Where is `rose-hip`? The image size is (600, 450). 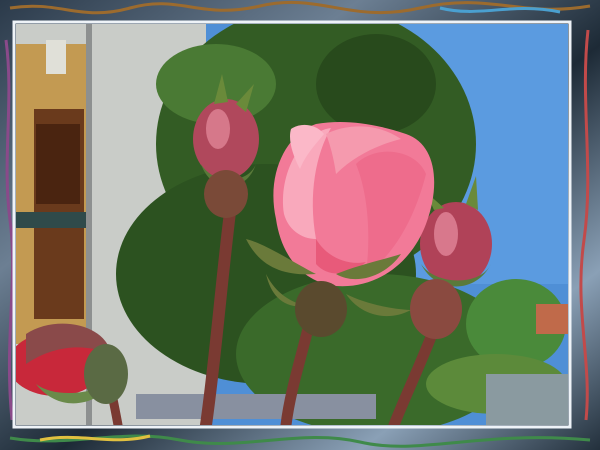 rose-hip is located at coordinates (321, 309).